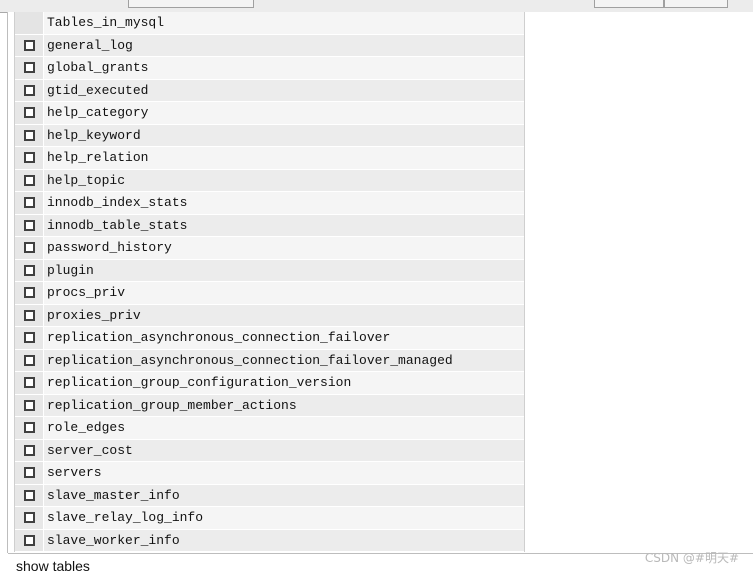 This screenshot has width=753, height=578. I want to click on table-name-cell: servers, so click(284, 473).